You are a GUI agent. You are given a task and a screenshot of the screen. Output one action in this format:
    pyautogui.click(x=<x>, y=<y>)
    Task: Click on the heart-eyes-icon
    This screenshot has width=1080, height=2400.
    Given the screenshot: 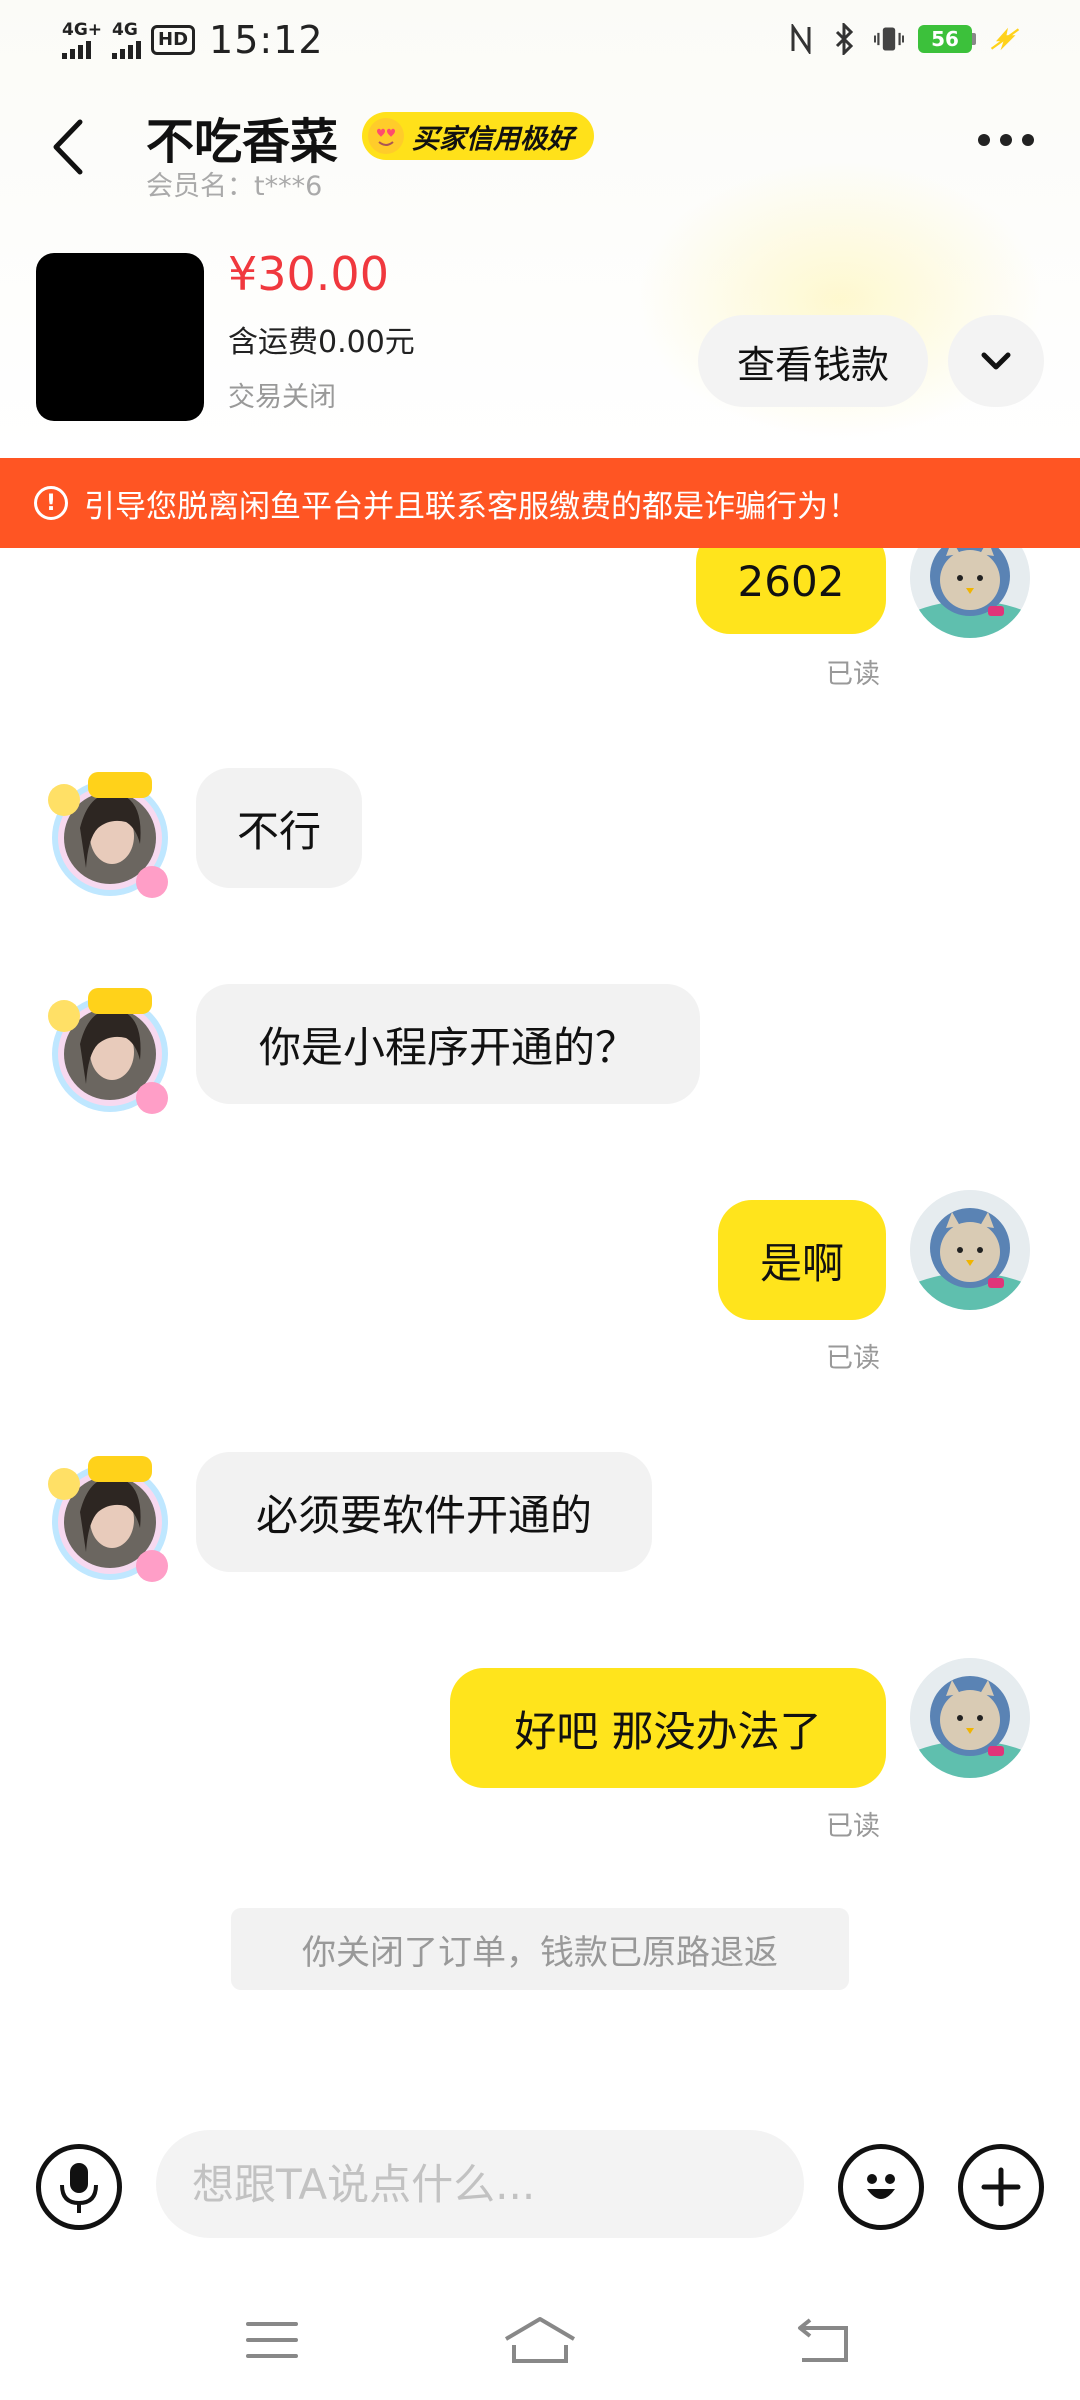 What is the action you would take?
    pyautogui.click(x=386, y=136)
    